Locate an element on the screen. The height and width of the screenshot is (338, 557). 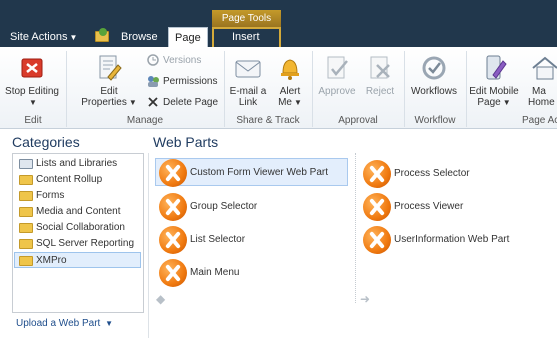
versions-button: Versions is located at coordinates (173, 61).